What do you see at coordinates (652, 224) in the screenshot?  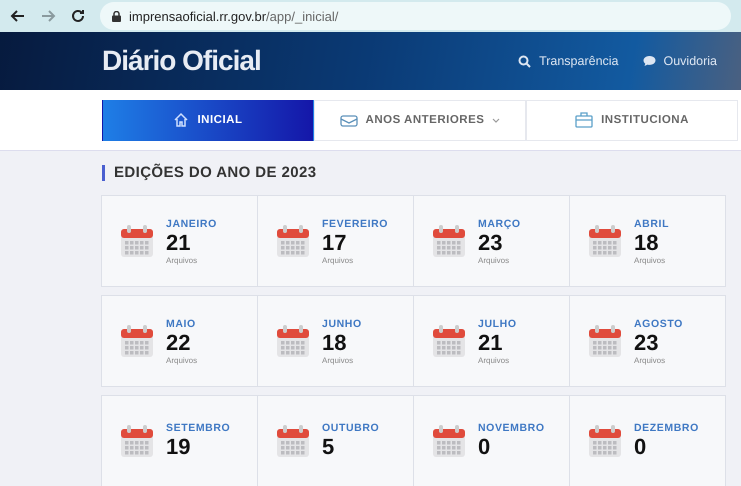 I see `month-name: ABRIL` at bounding box center [652, 224].